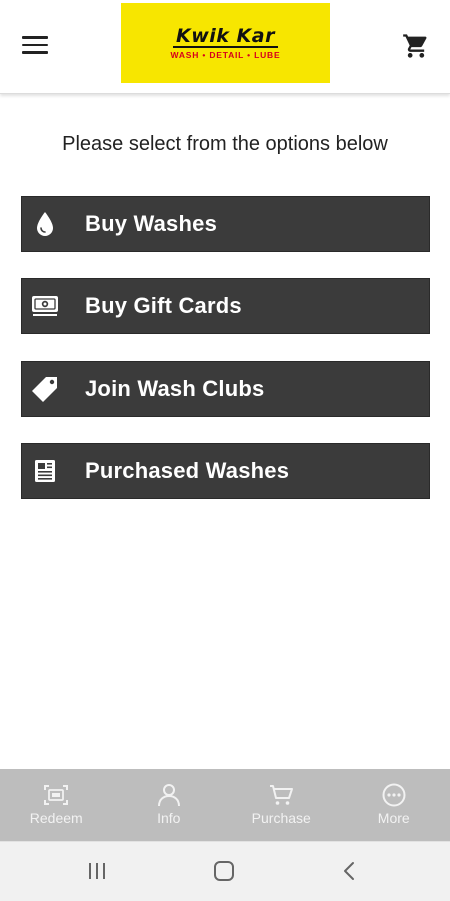 This screenshot has width=450, height=901. I want to click on hamburger-menu-icon, so click(35, 47).